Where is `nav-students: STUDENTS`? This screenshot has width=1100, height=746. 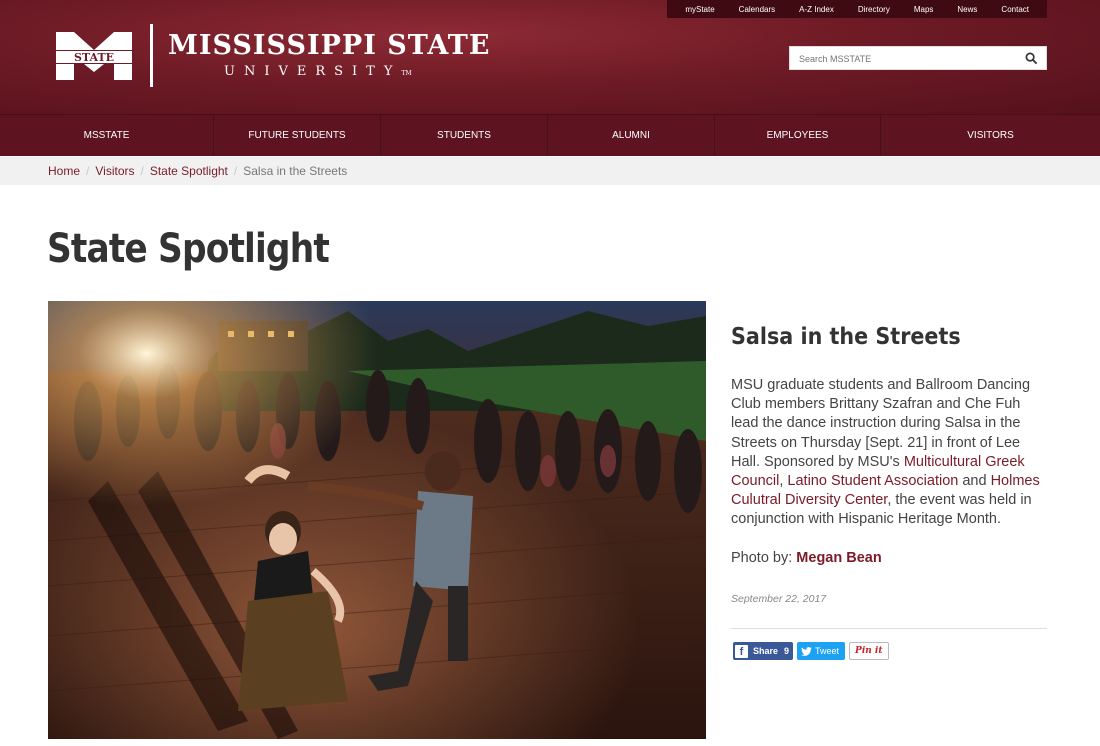 nav-students: STUDENTS is located at coordinates (464, 135).